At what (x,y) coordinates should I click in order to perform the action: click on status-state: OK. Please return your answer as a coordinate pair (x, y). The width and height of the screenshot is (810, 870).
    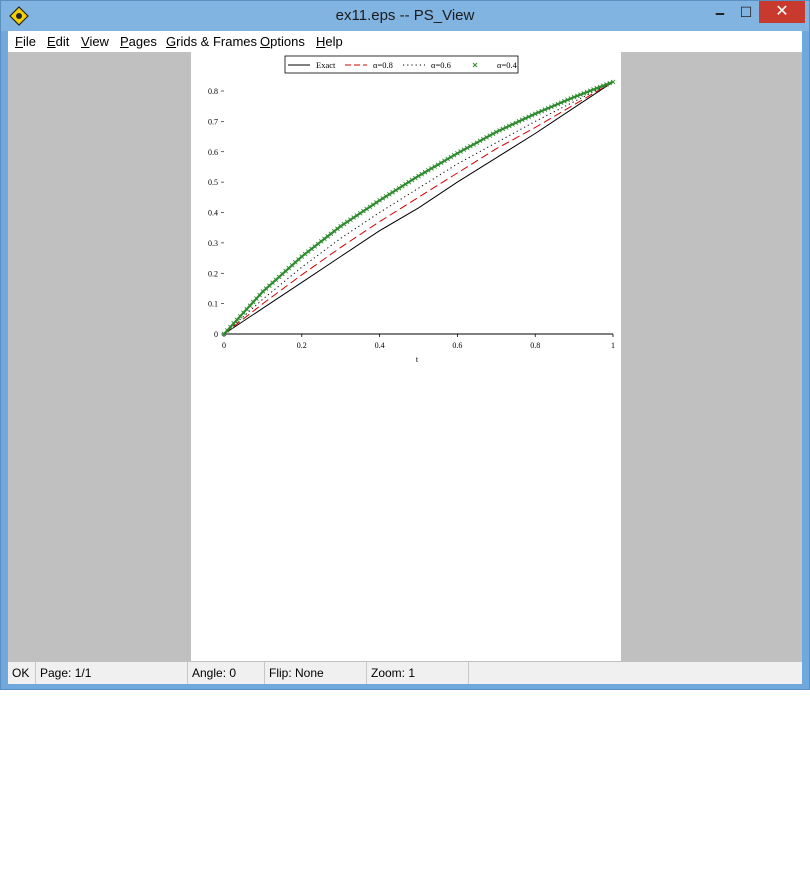
    Looking at the image, I should click on (22, 673).